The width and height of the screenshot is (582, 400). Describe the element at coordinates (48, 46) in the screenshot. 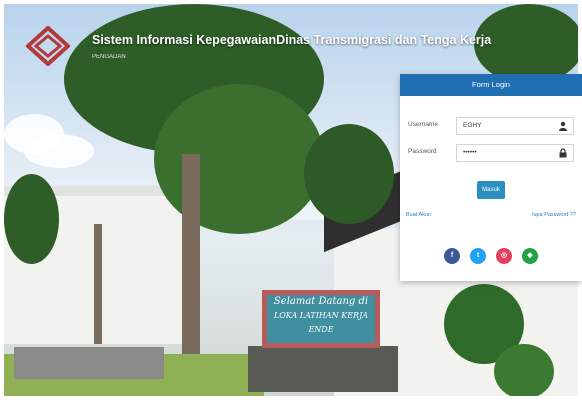

I see `logo-icon` at that location.